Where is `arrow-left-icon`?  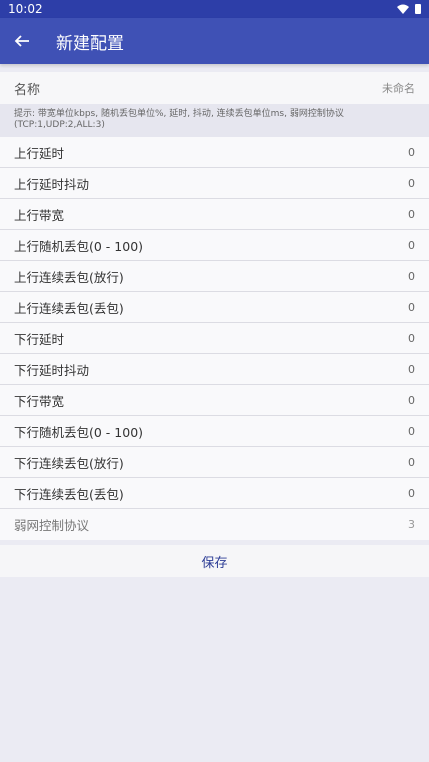
arrow-left-icon is located at coordinates (21, 41).